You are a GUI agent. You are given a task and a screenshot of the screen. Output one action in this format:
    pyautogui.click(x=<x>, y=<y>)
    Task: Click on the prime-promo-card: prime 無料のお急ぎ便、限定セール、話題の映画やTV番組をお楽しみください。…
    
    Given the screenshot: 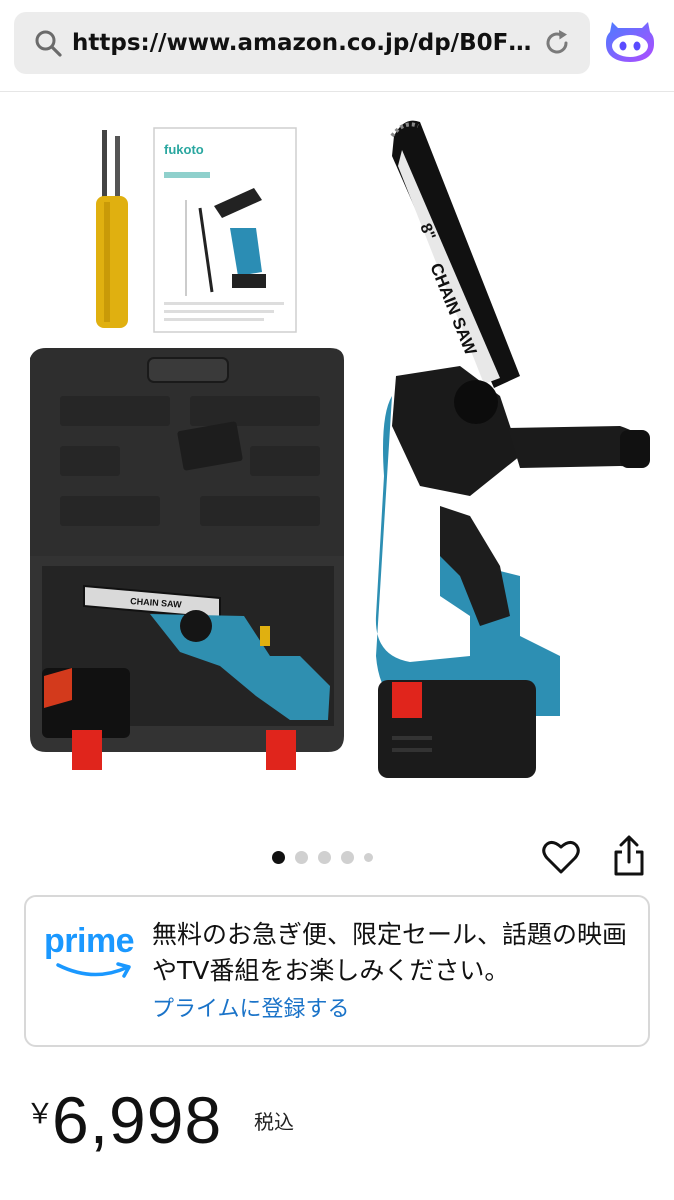 What is the action you would take?
    pyautogui.click(x=337, y=971)
    